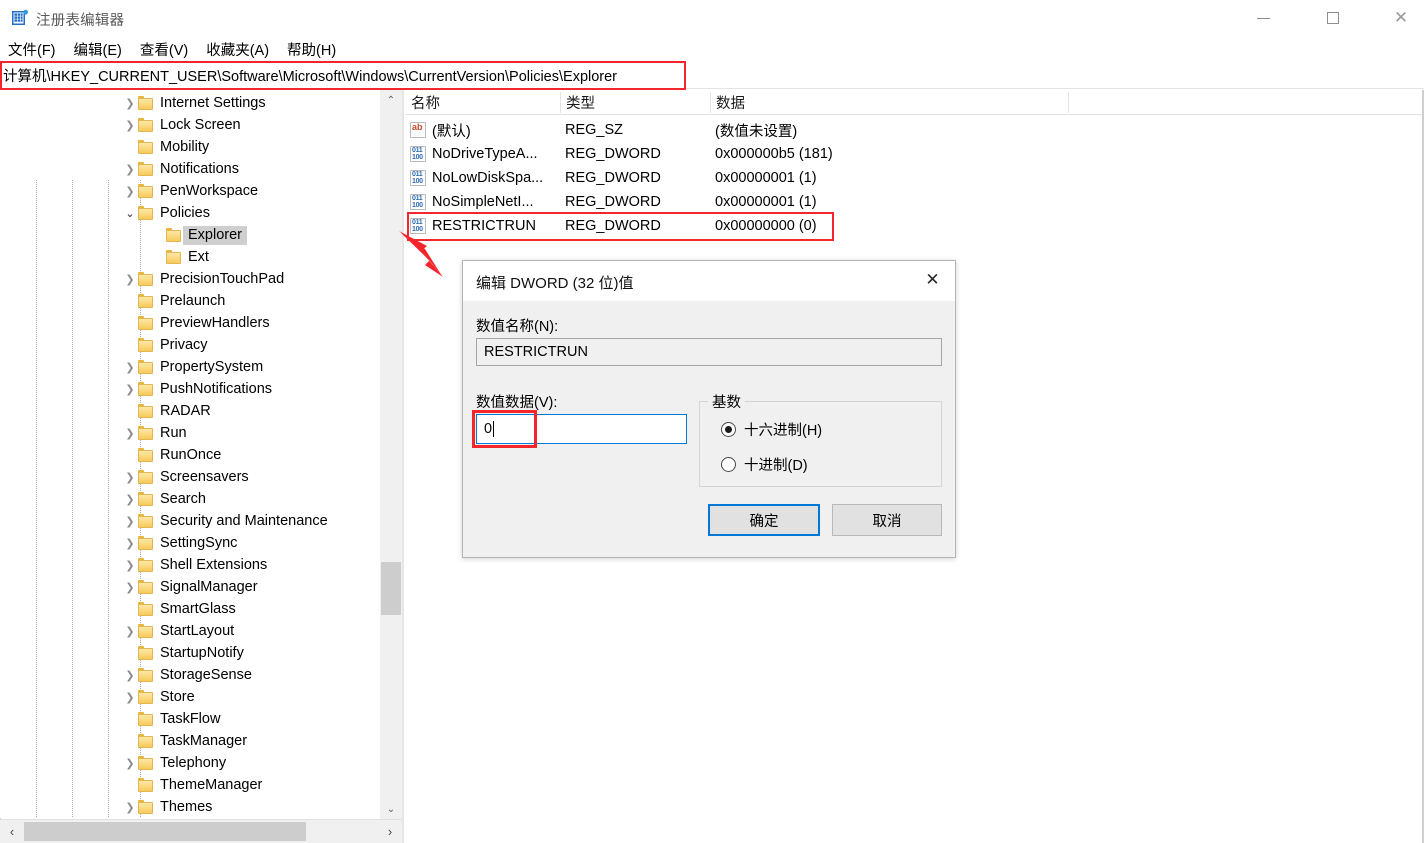  I want to click on tree-item-taskmanager: ❯TaskManager, so click(202, 741).